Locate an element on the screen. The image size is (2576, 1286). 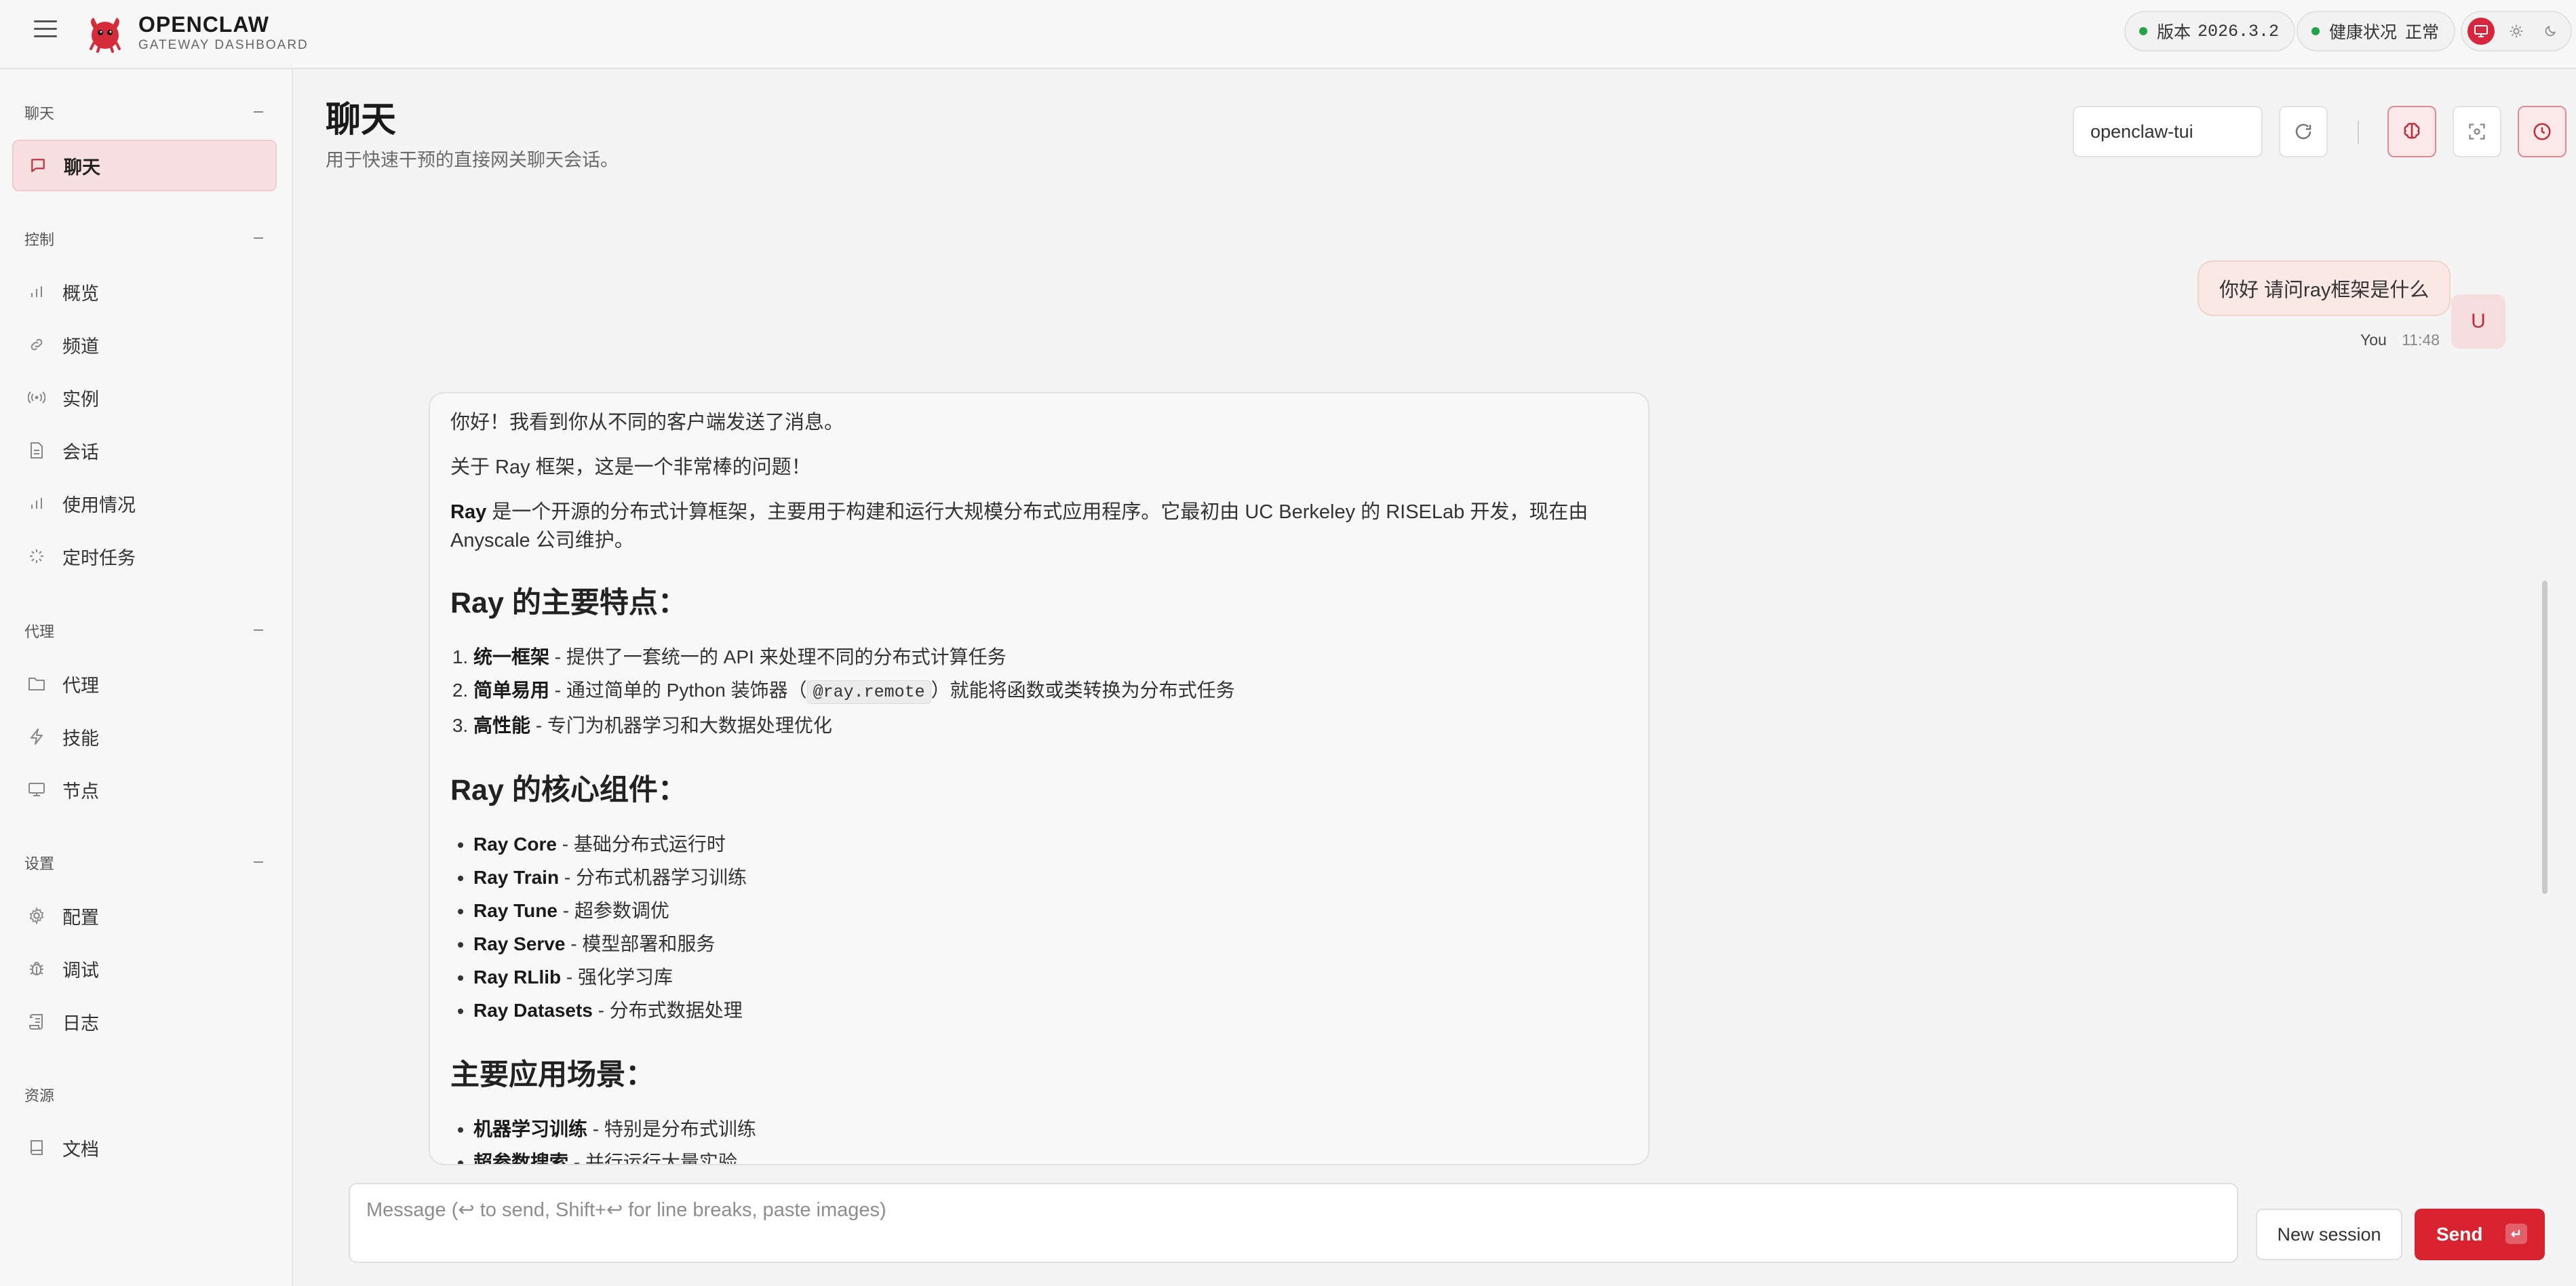
sidebar-item-cron: 定时任务 is located at coordinates (144, 556).